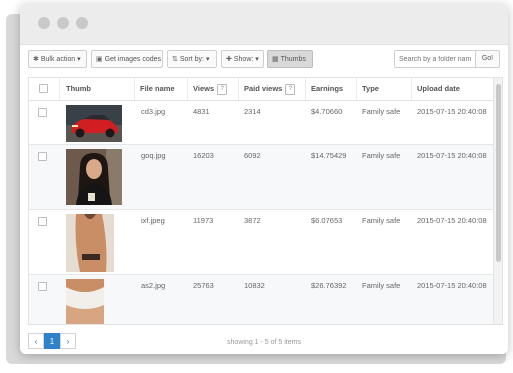  I want to click on earnings-value: $14.75429, so click(329, 155).